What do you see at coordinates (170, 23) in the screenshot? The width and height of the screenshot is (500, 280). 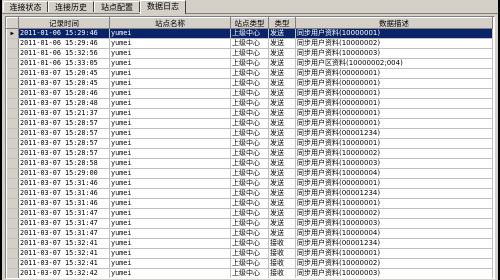 I see `column-header-site-name: 站点名称` at bounding box center [170, 23].